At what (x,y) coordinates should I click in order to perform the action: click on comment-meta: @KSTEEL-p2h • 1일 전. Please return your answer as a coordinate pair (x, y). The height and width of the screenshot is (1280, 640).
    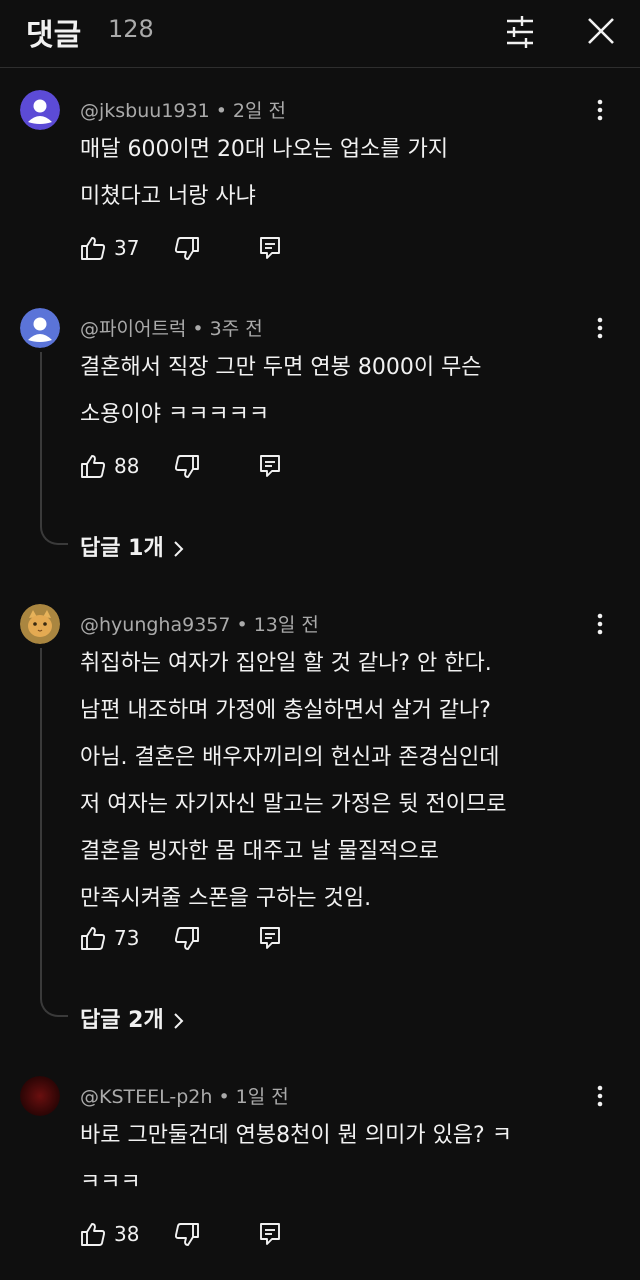
    Looking at the image, I should click on (184, 1097).